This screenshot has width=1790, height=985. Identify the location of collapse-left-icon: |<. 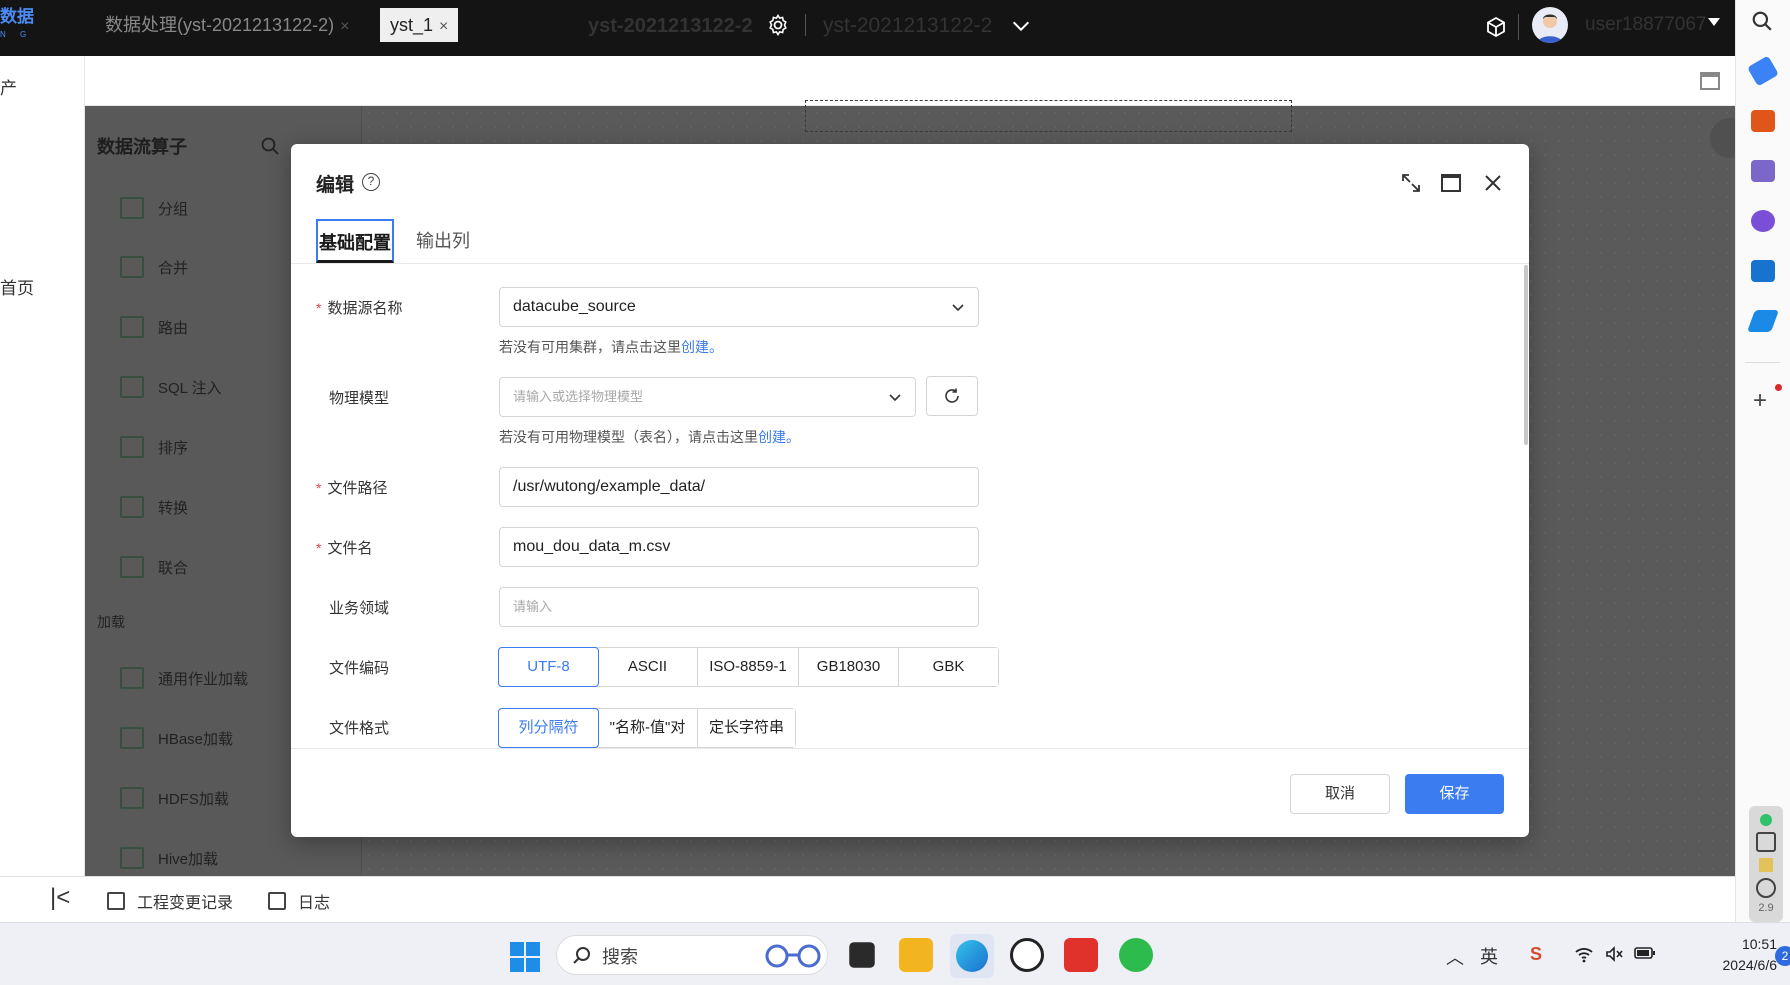
(60, 898).